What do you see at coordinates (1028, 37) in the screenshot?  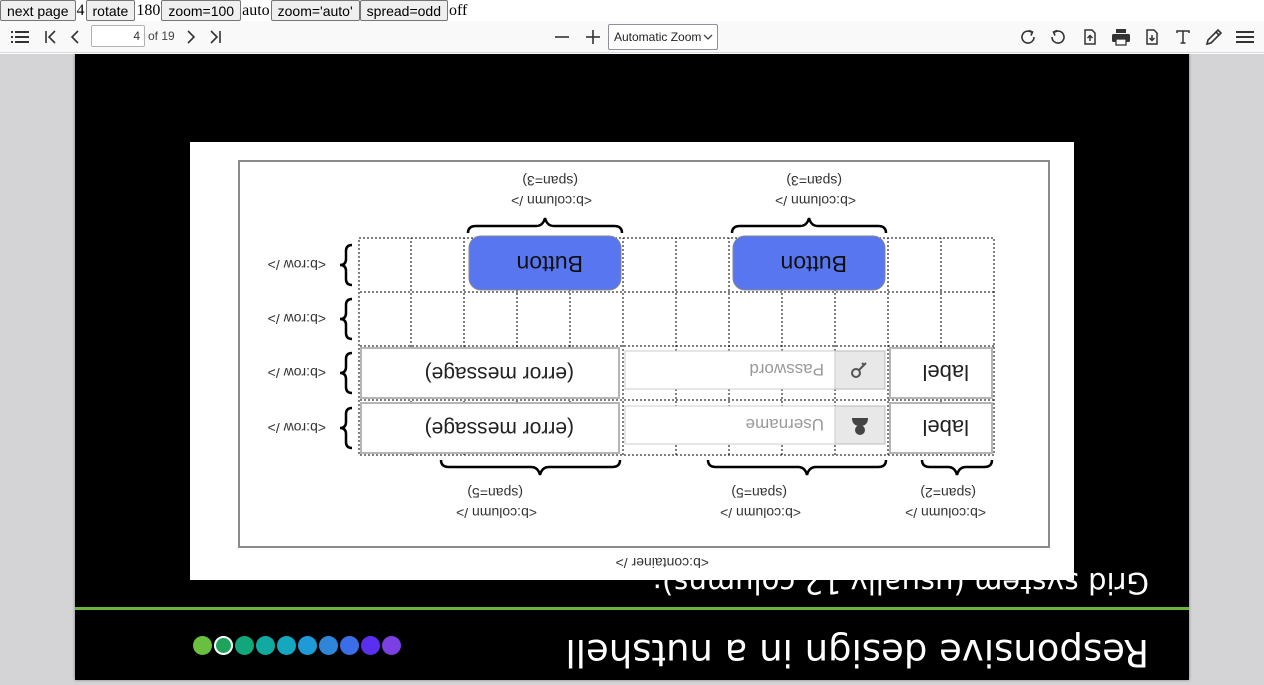 I see `rotate-clockwise-icon` at bounding box center [1028, 37].